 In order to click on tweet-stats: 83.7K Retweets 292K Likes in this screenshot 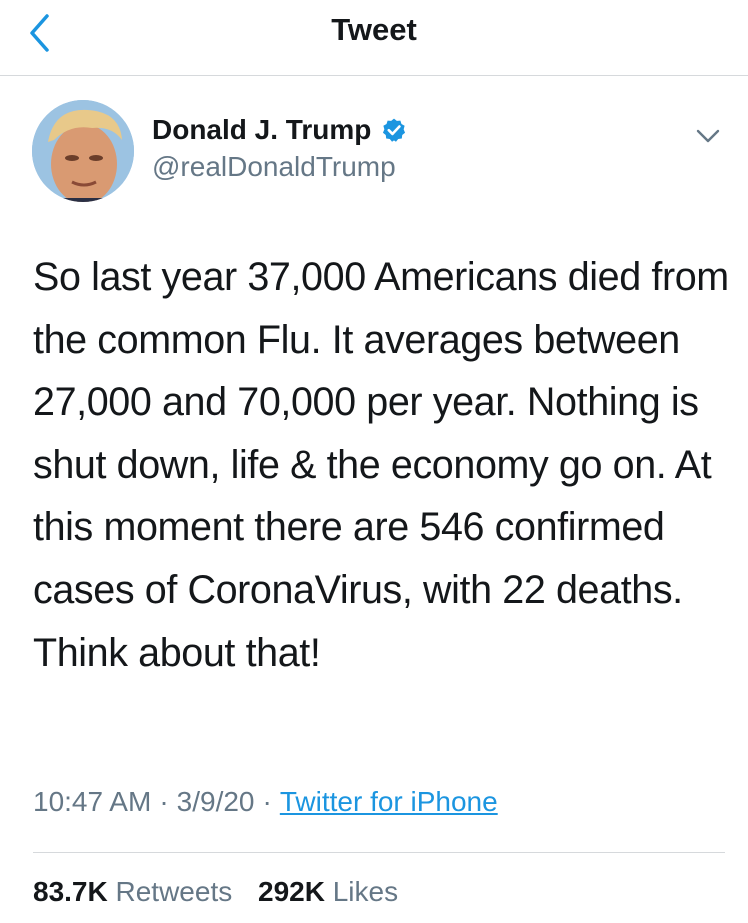, I will do `click(215, 892)`.